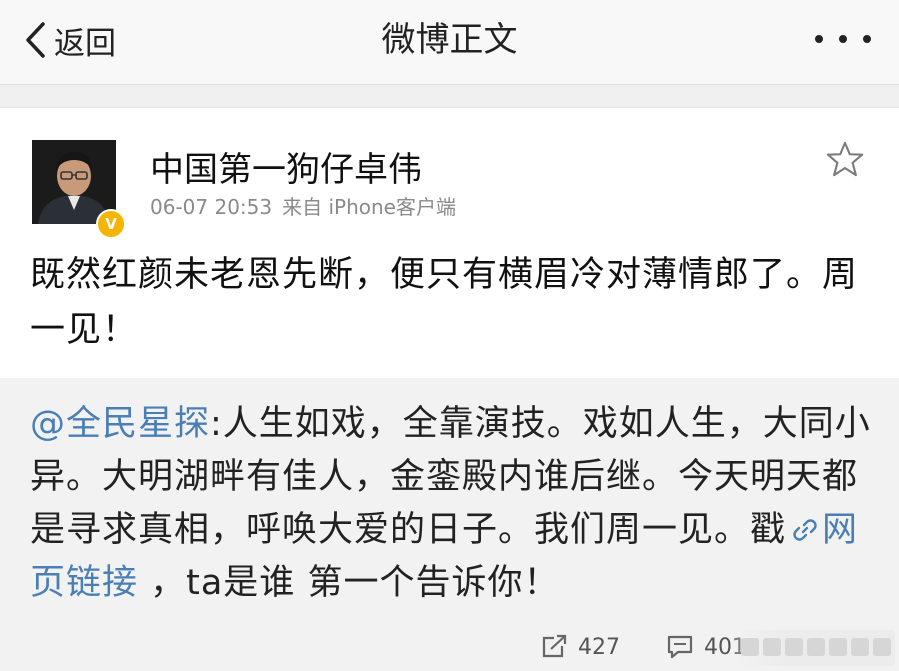 The width and height of the screenshot is (899, 671). Describe the element at coordinates (449, 96) in the screenshot. I see `section-divider` at that location.